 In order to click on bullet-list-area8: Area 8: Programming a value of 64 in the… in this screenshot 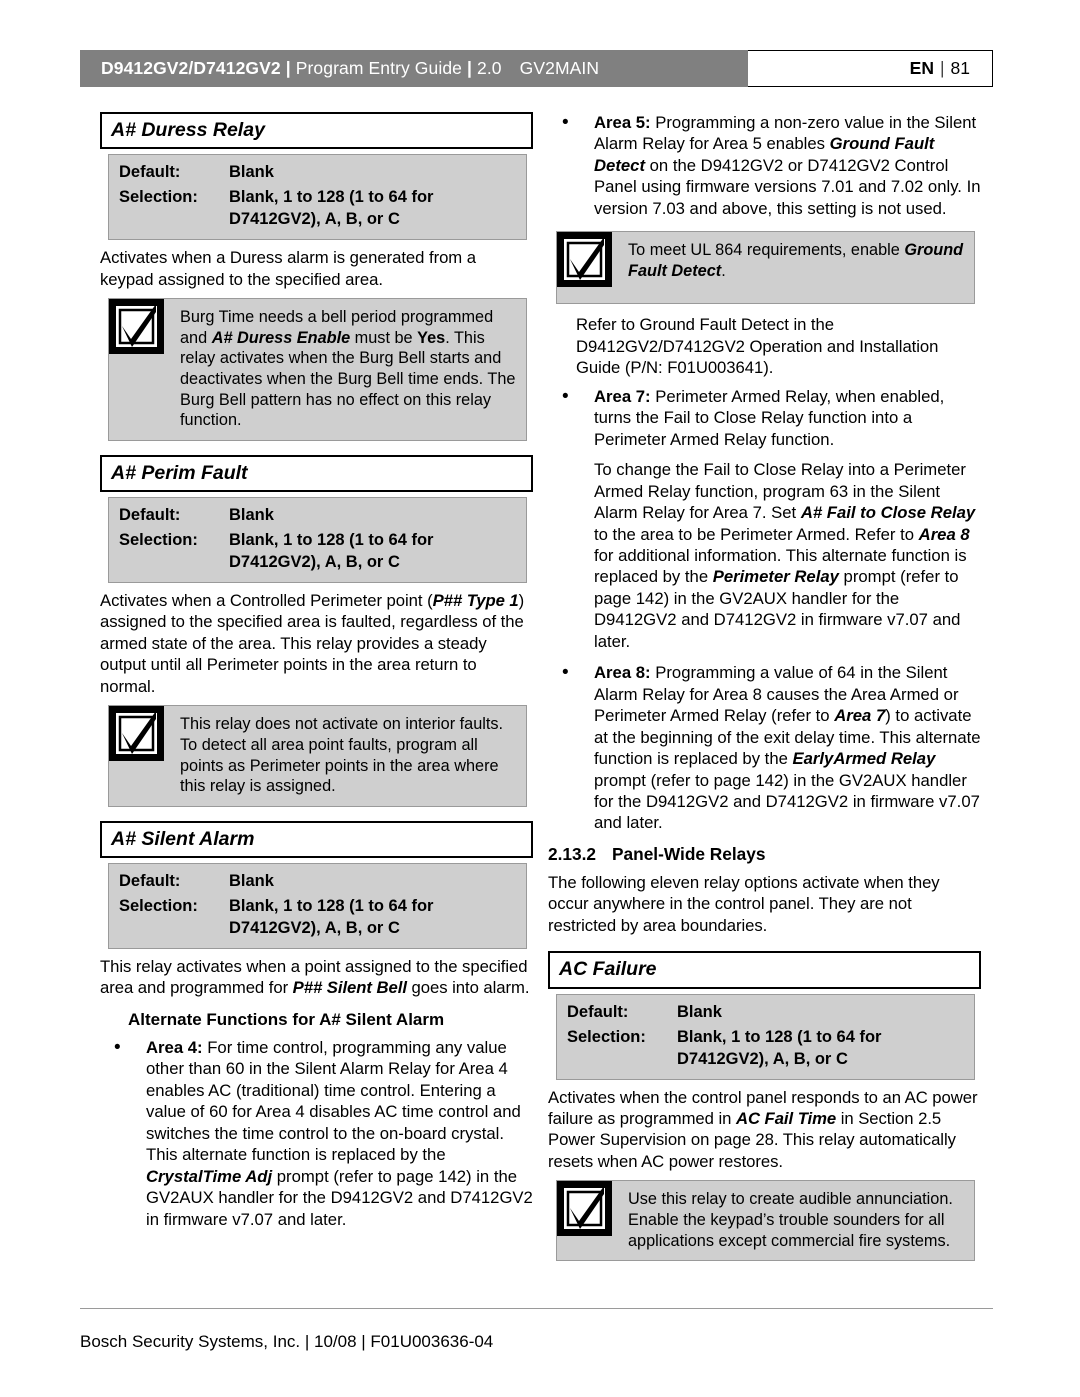, I will do `click(764, 747)`.